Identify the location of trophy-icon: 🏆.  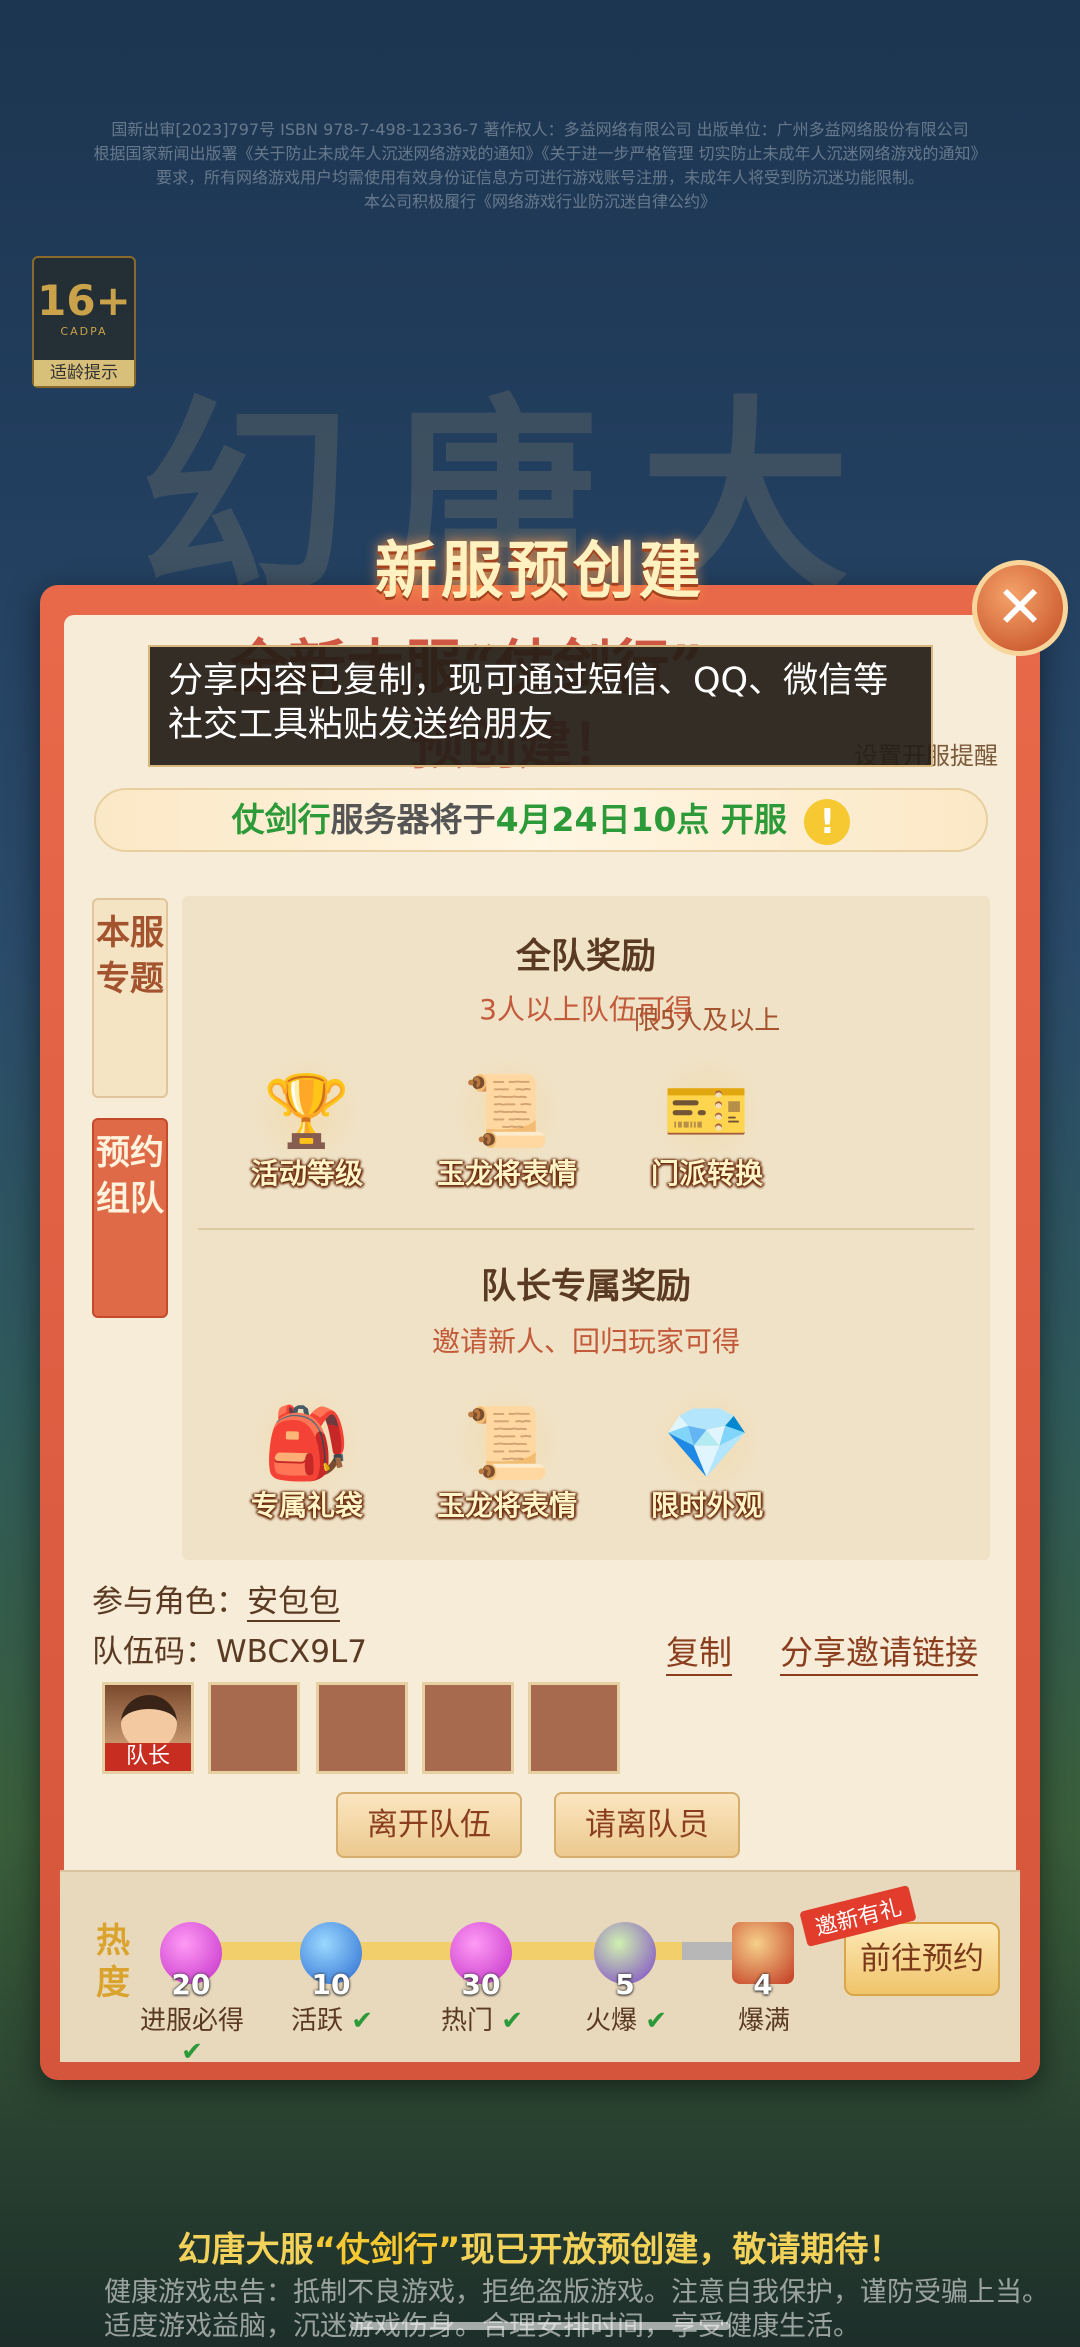
(307, 1111).